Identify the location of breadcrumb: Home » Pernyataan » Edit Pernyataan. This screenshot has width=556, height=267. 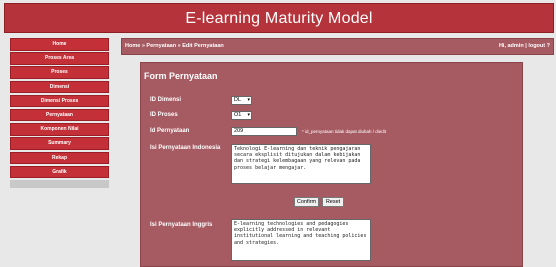
(174, 46).